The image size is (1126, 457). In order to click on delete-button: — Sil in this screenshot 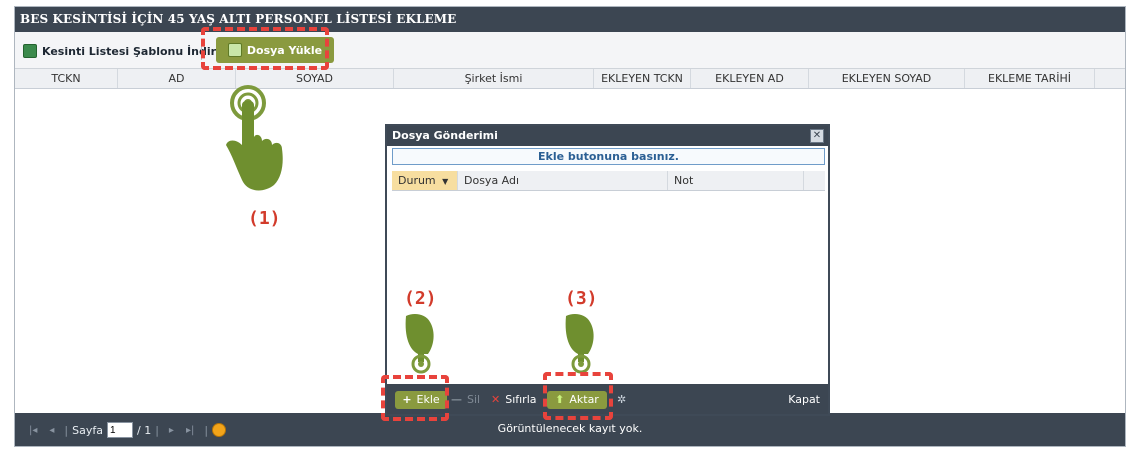, I will do `click(465, 400)`.